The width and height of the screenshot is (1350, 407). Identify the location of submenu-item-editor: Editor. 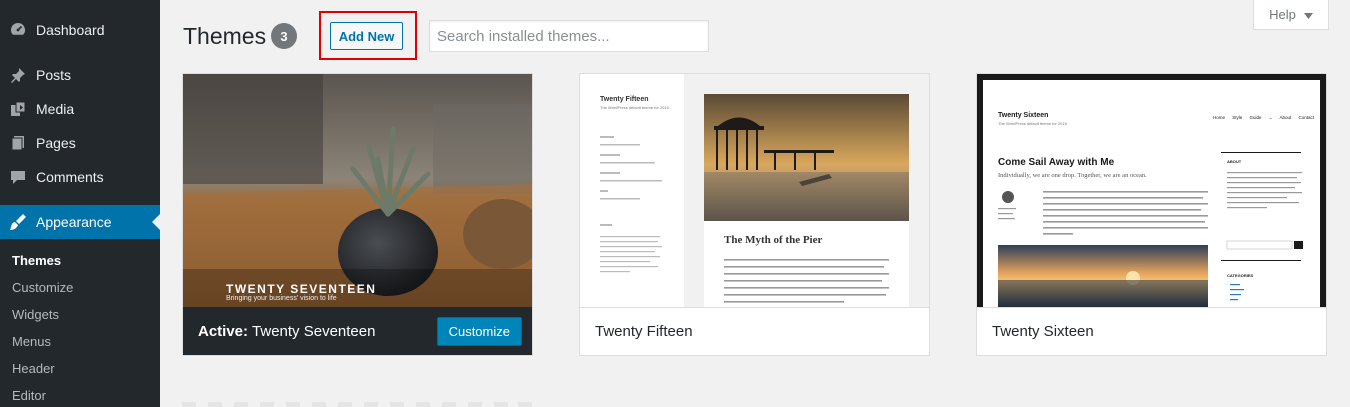
(29, 395).